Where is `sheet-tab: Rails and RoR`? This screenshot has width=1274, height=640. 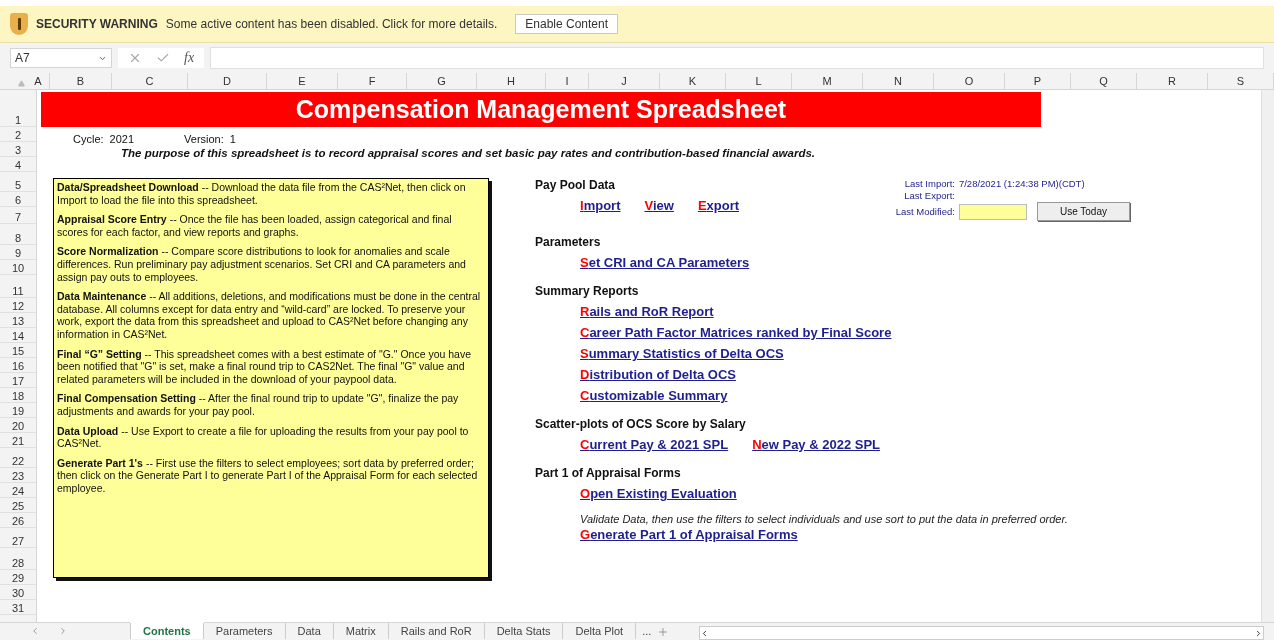
sheet-tab: Rails and RoR is located at coordinates (436, 631).